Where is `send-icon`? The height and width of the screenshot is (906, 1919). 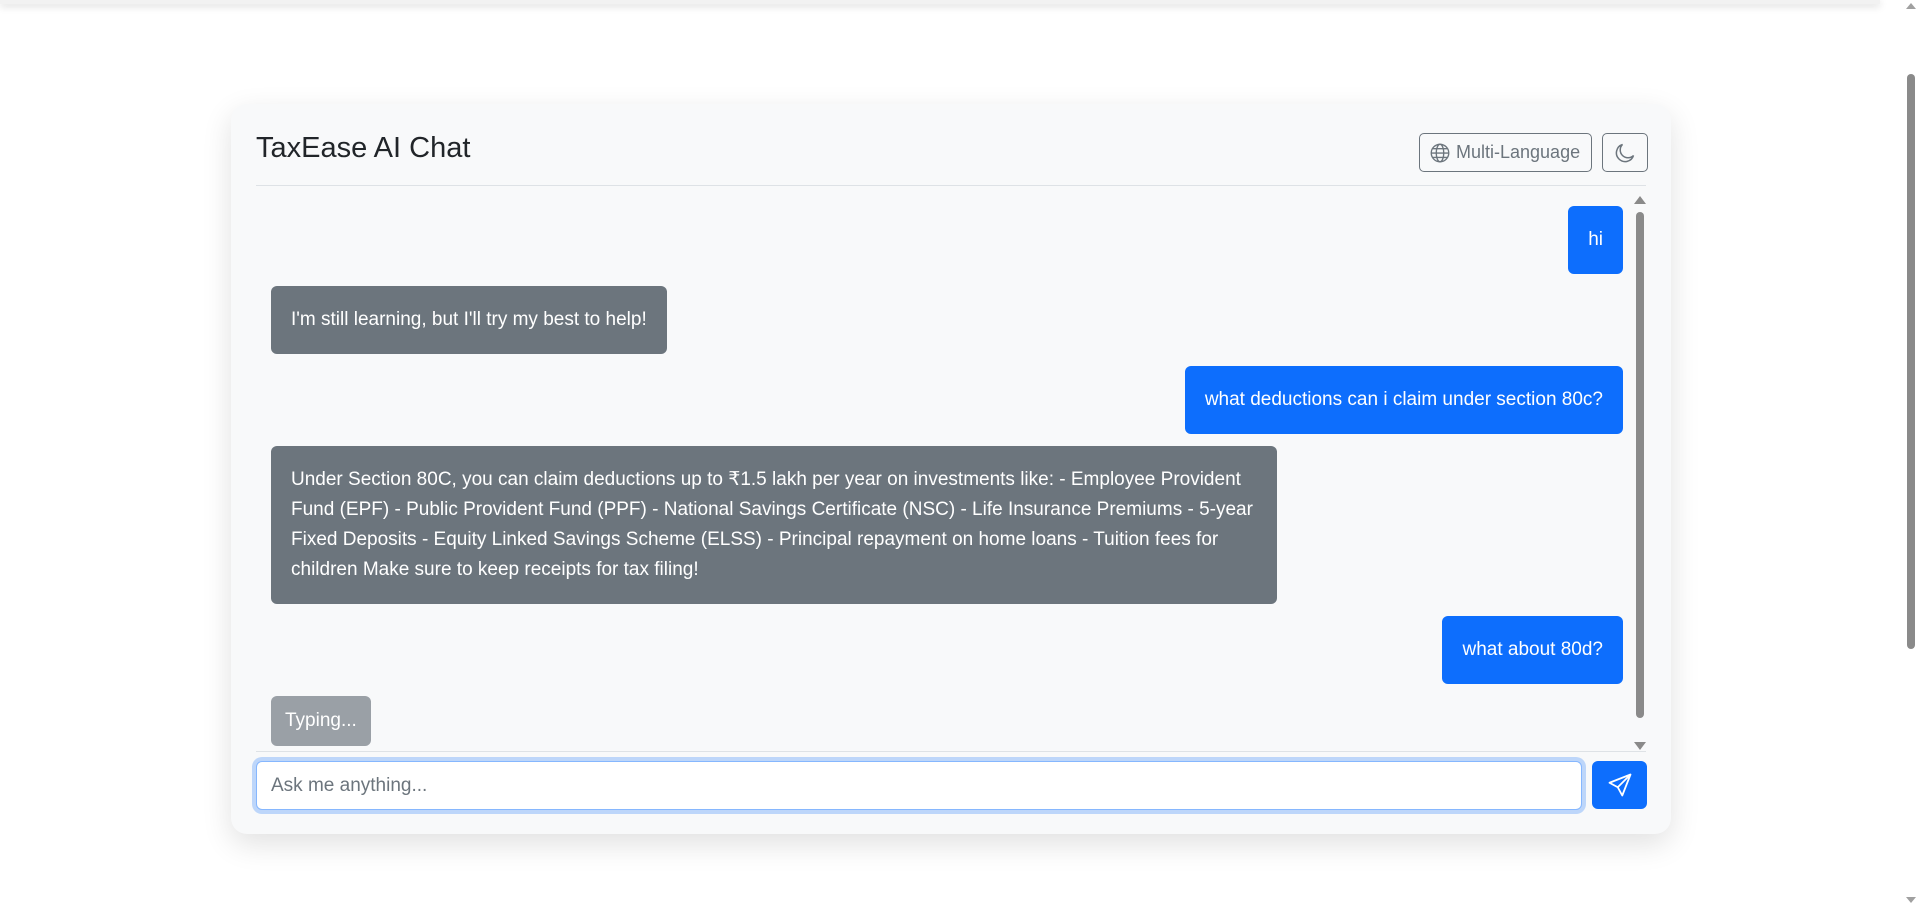
send-icon is located at coordinates (1620, 785).